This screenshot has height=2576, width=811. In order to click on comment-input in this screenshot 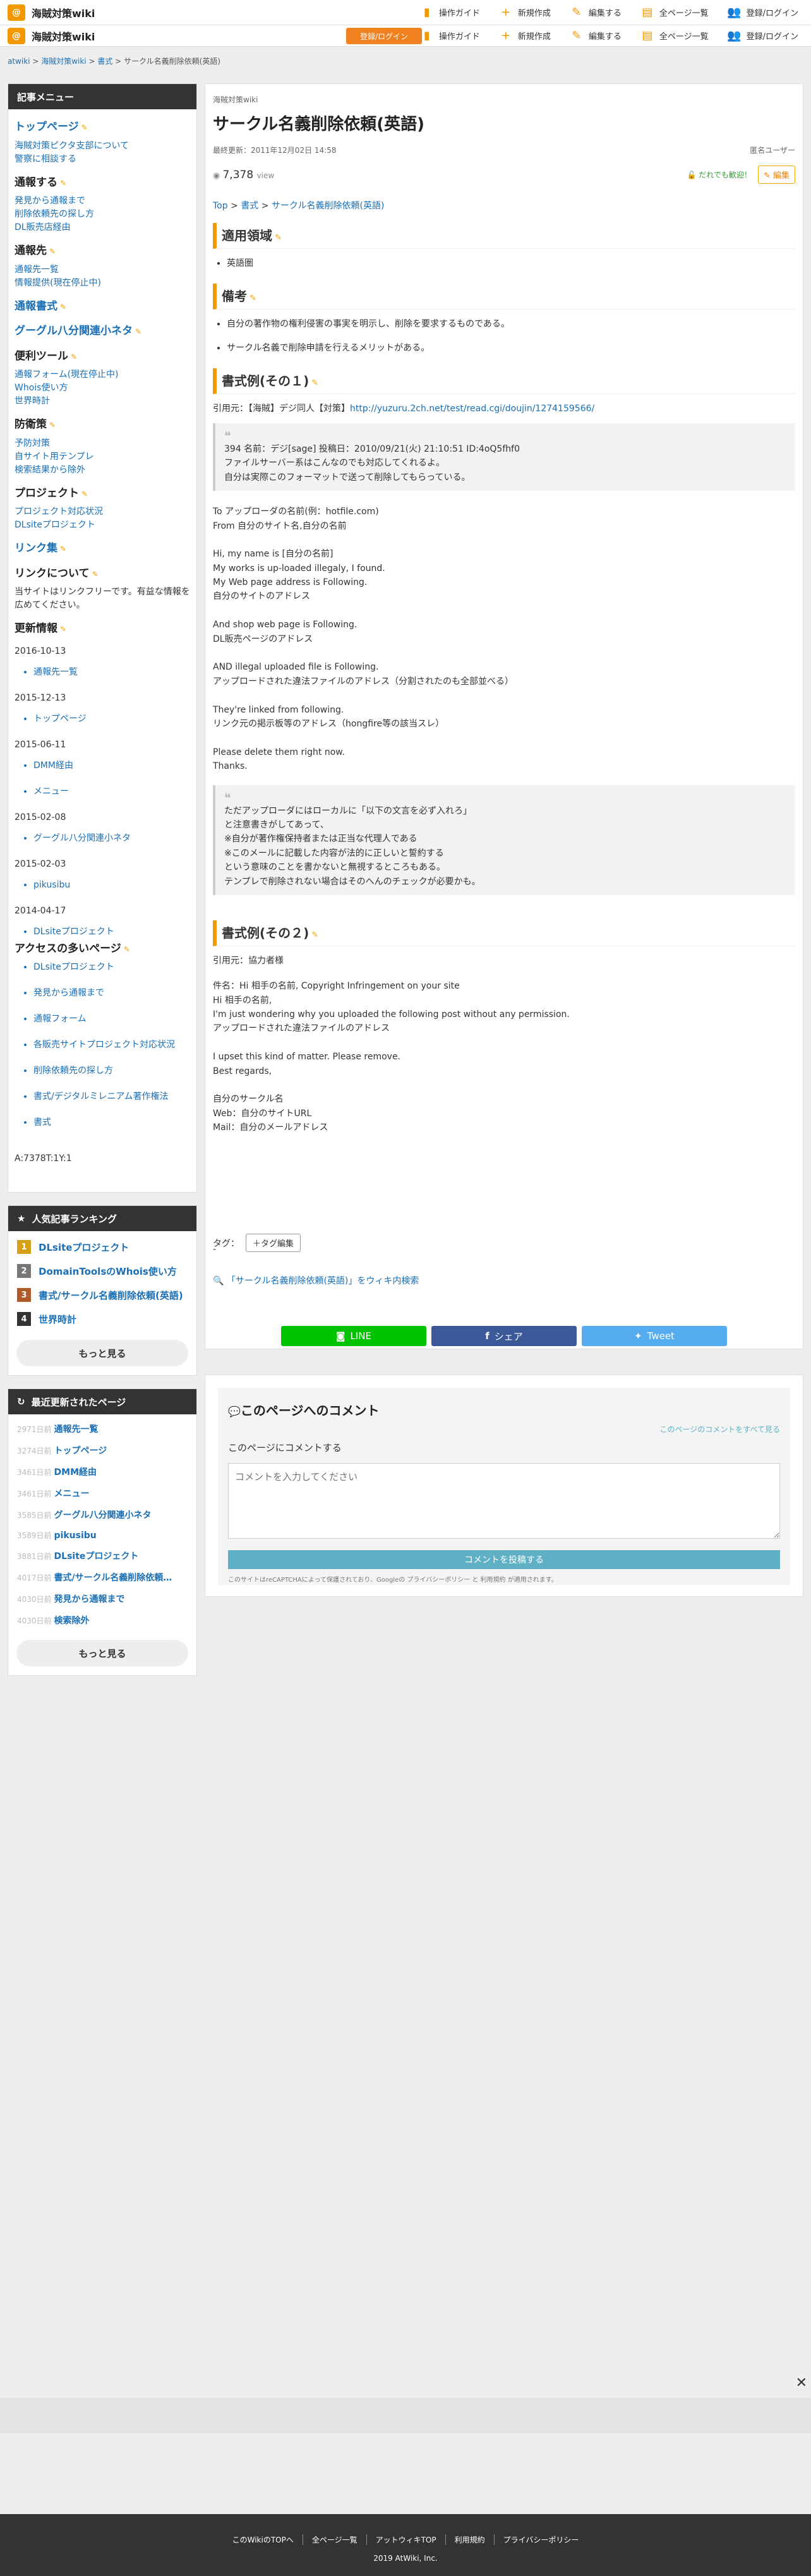, I will do `click(504, 1501)`.